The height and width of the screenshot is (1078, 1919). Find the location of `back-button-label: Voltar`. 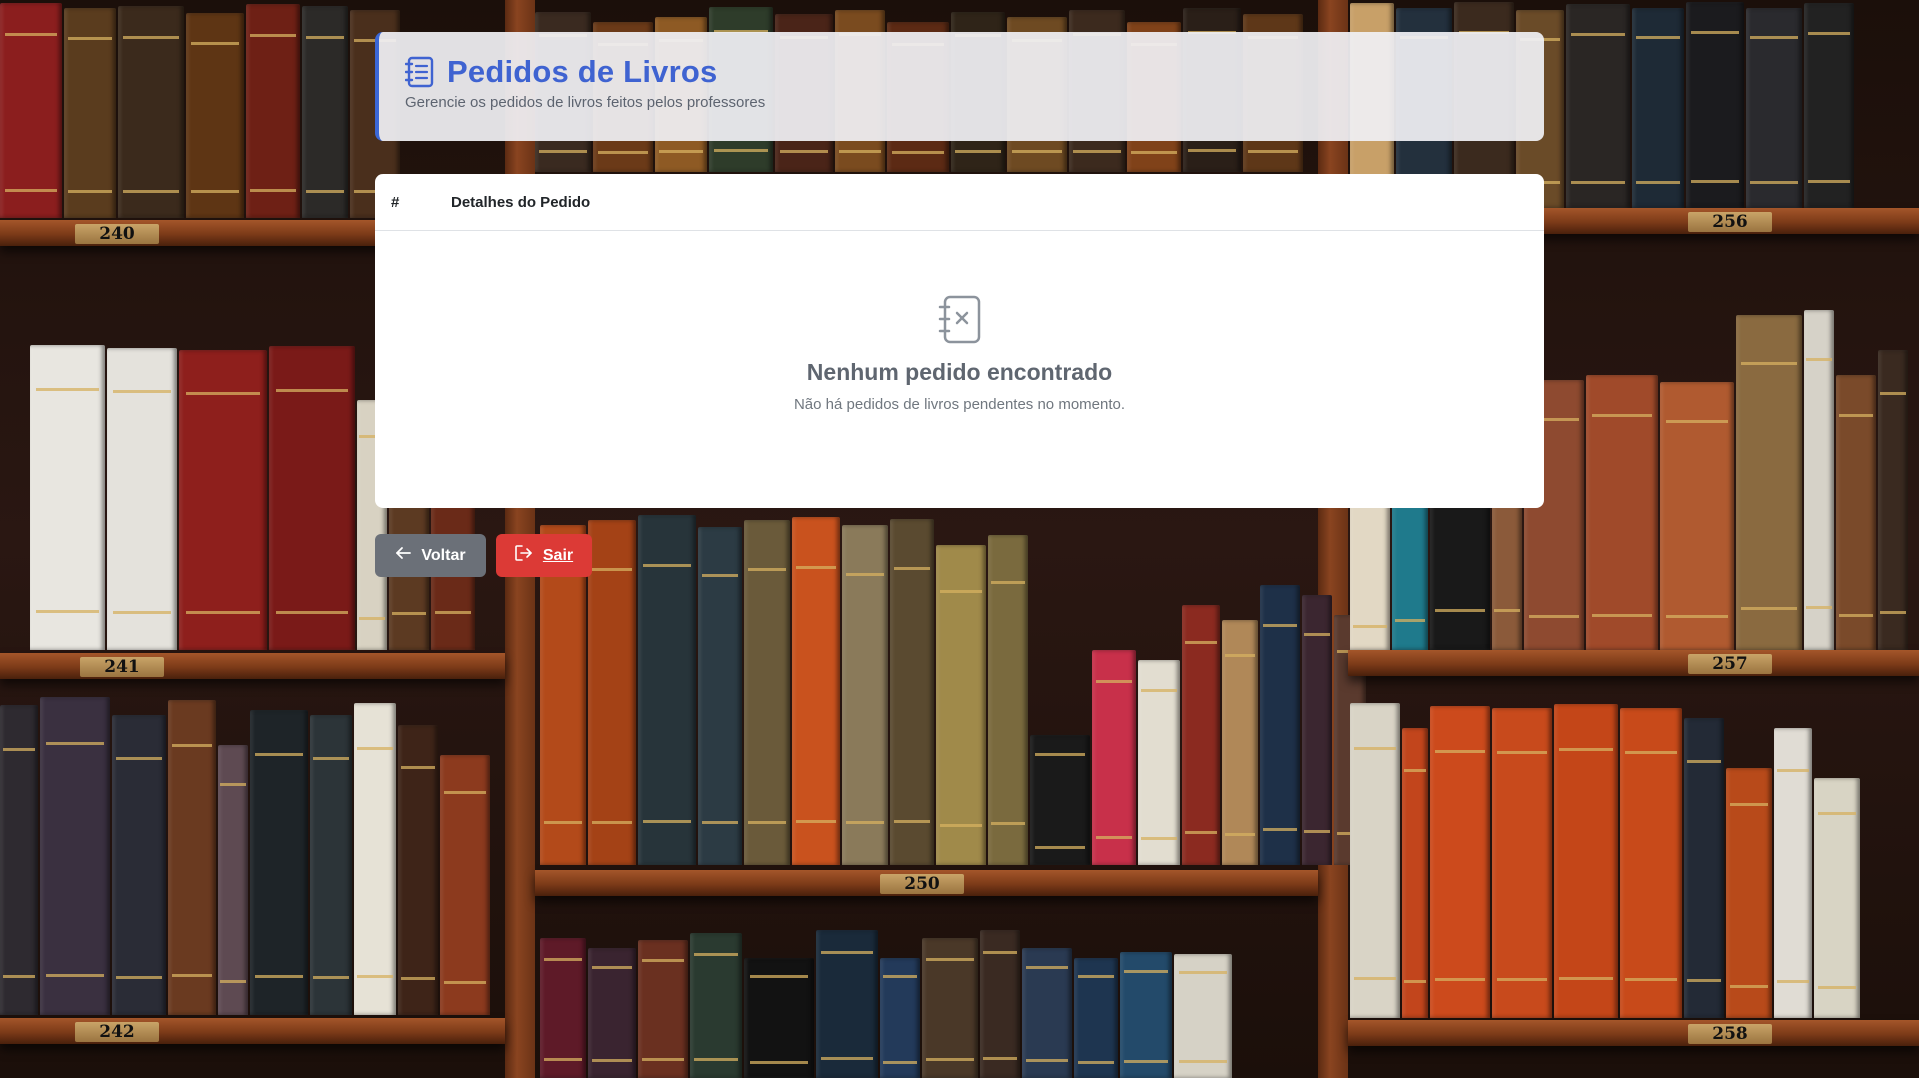

back-button-label: Voltar is located at coordinates (443, 555).